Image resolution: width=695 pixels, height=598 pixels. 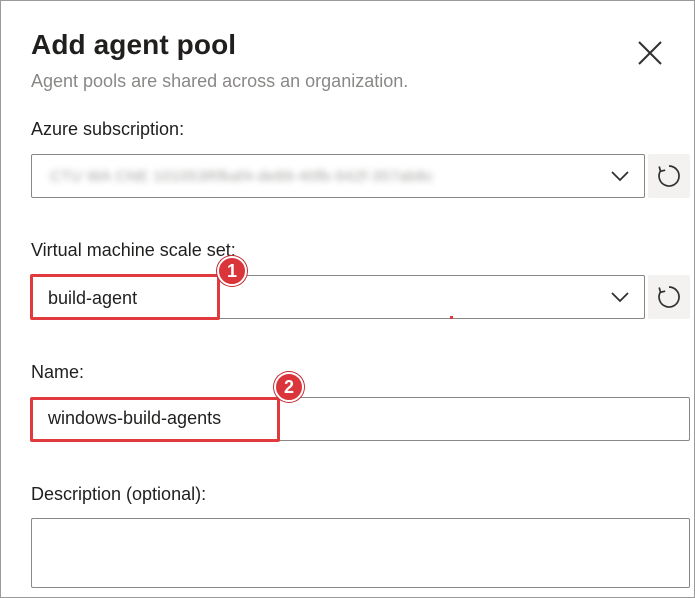 I want to click on refresh-vm-scale-set-button, so click(x=669, y=297).